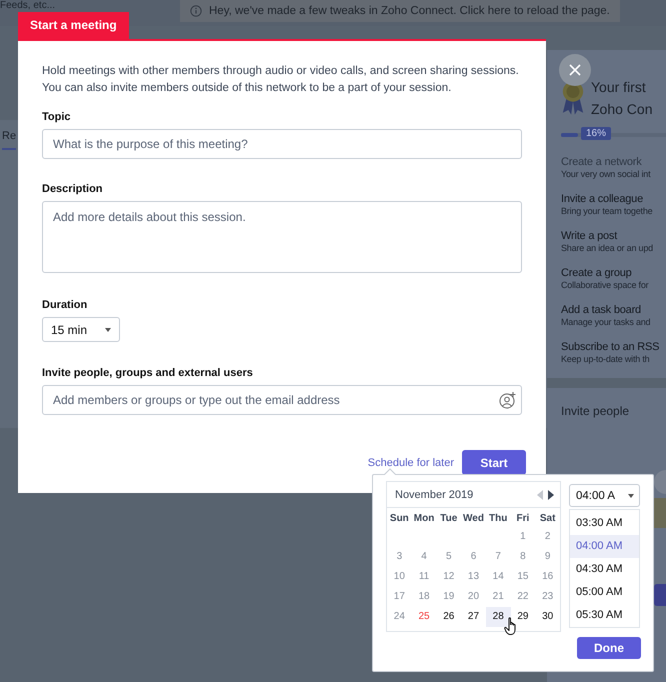 The height and width of the screenshot is (682, 666). Describe the element at coordinates (613, 347) in the screenshot. I see `step-title: Subscribe to an RSS` at that location.